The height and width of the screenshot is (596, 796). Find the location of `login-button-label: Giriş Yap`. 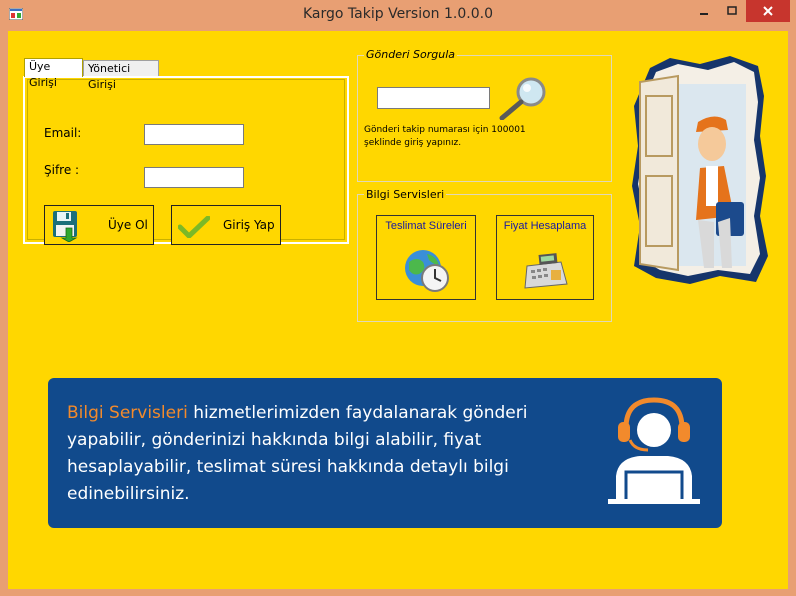

login-button-label: Giriş Yap is located at coordinates (249, 225).